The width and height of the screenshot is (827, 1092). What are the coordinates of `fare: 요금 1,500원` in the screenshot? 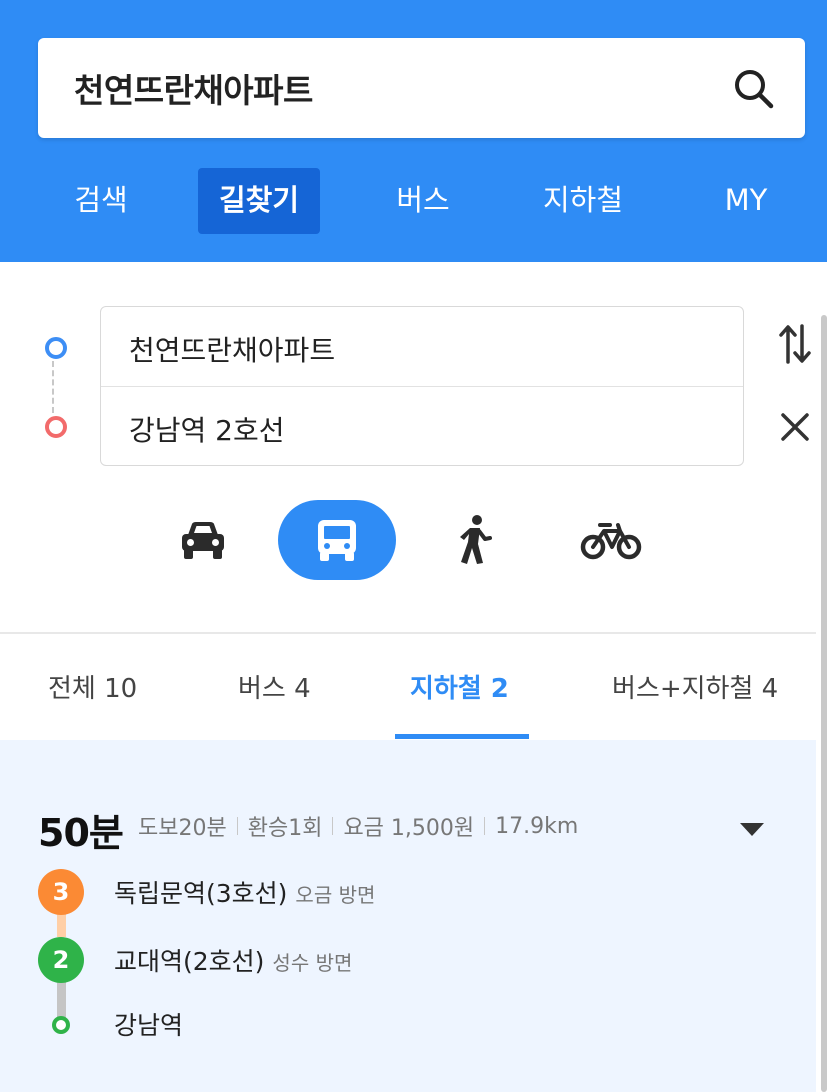 It's located at (409, 828).